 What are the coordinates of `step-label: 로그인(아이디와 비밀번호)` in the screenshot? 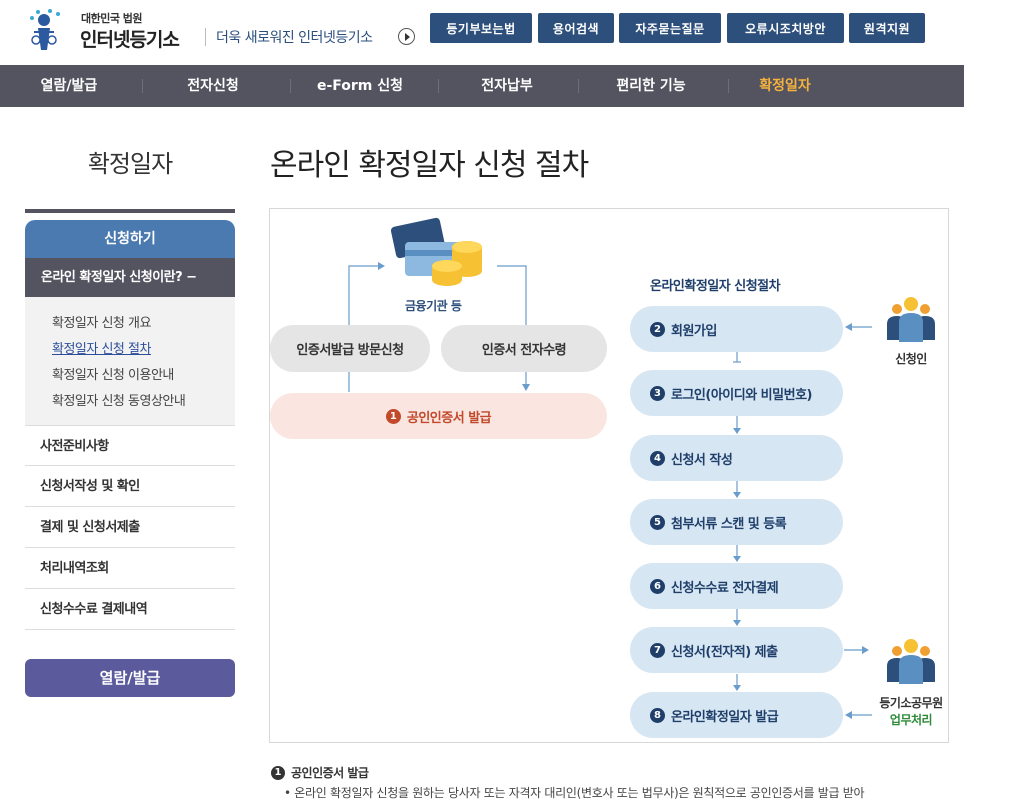 It's located at (741, 395).